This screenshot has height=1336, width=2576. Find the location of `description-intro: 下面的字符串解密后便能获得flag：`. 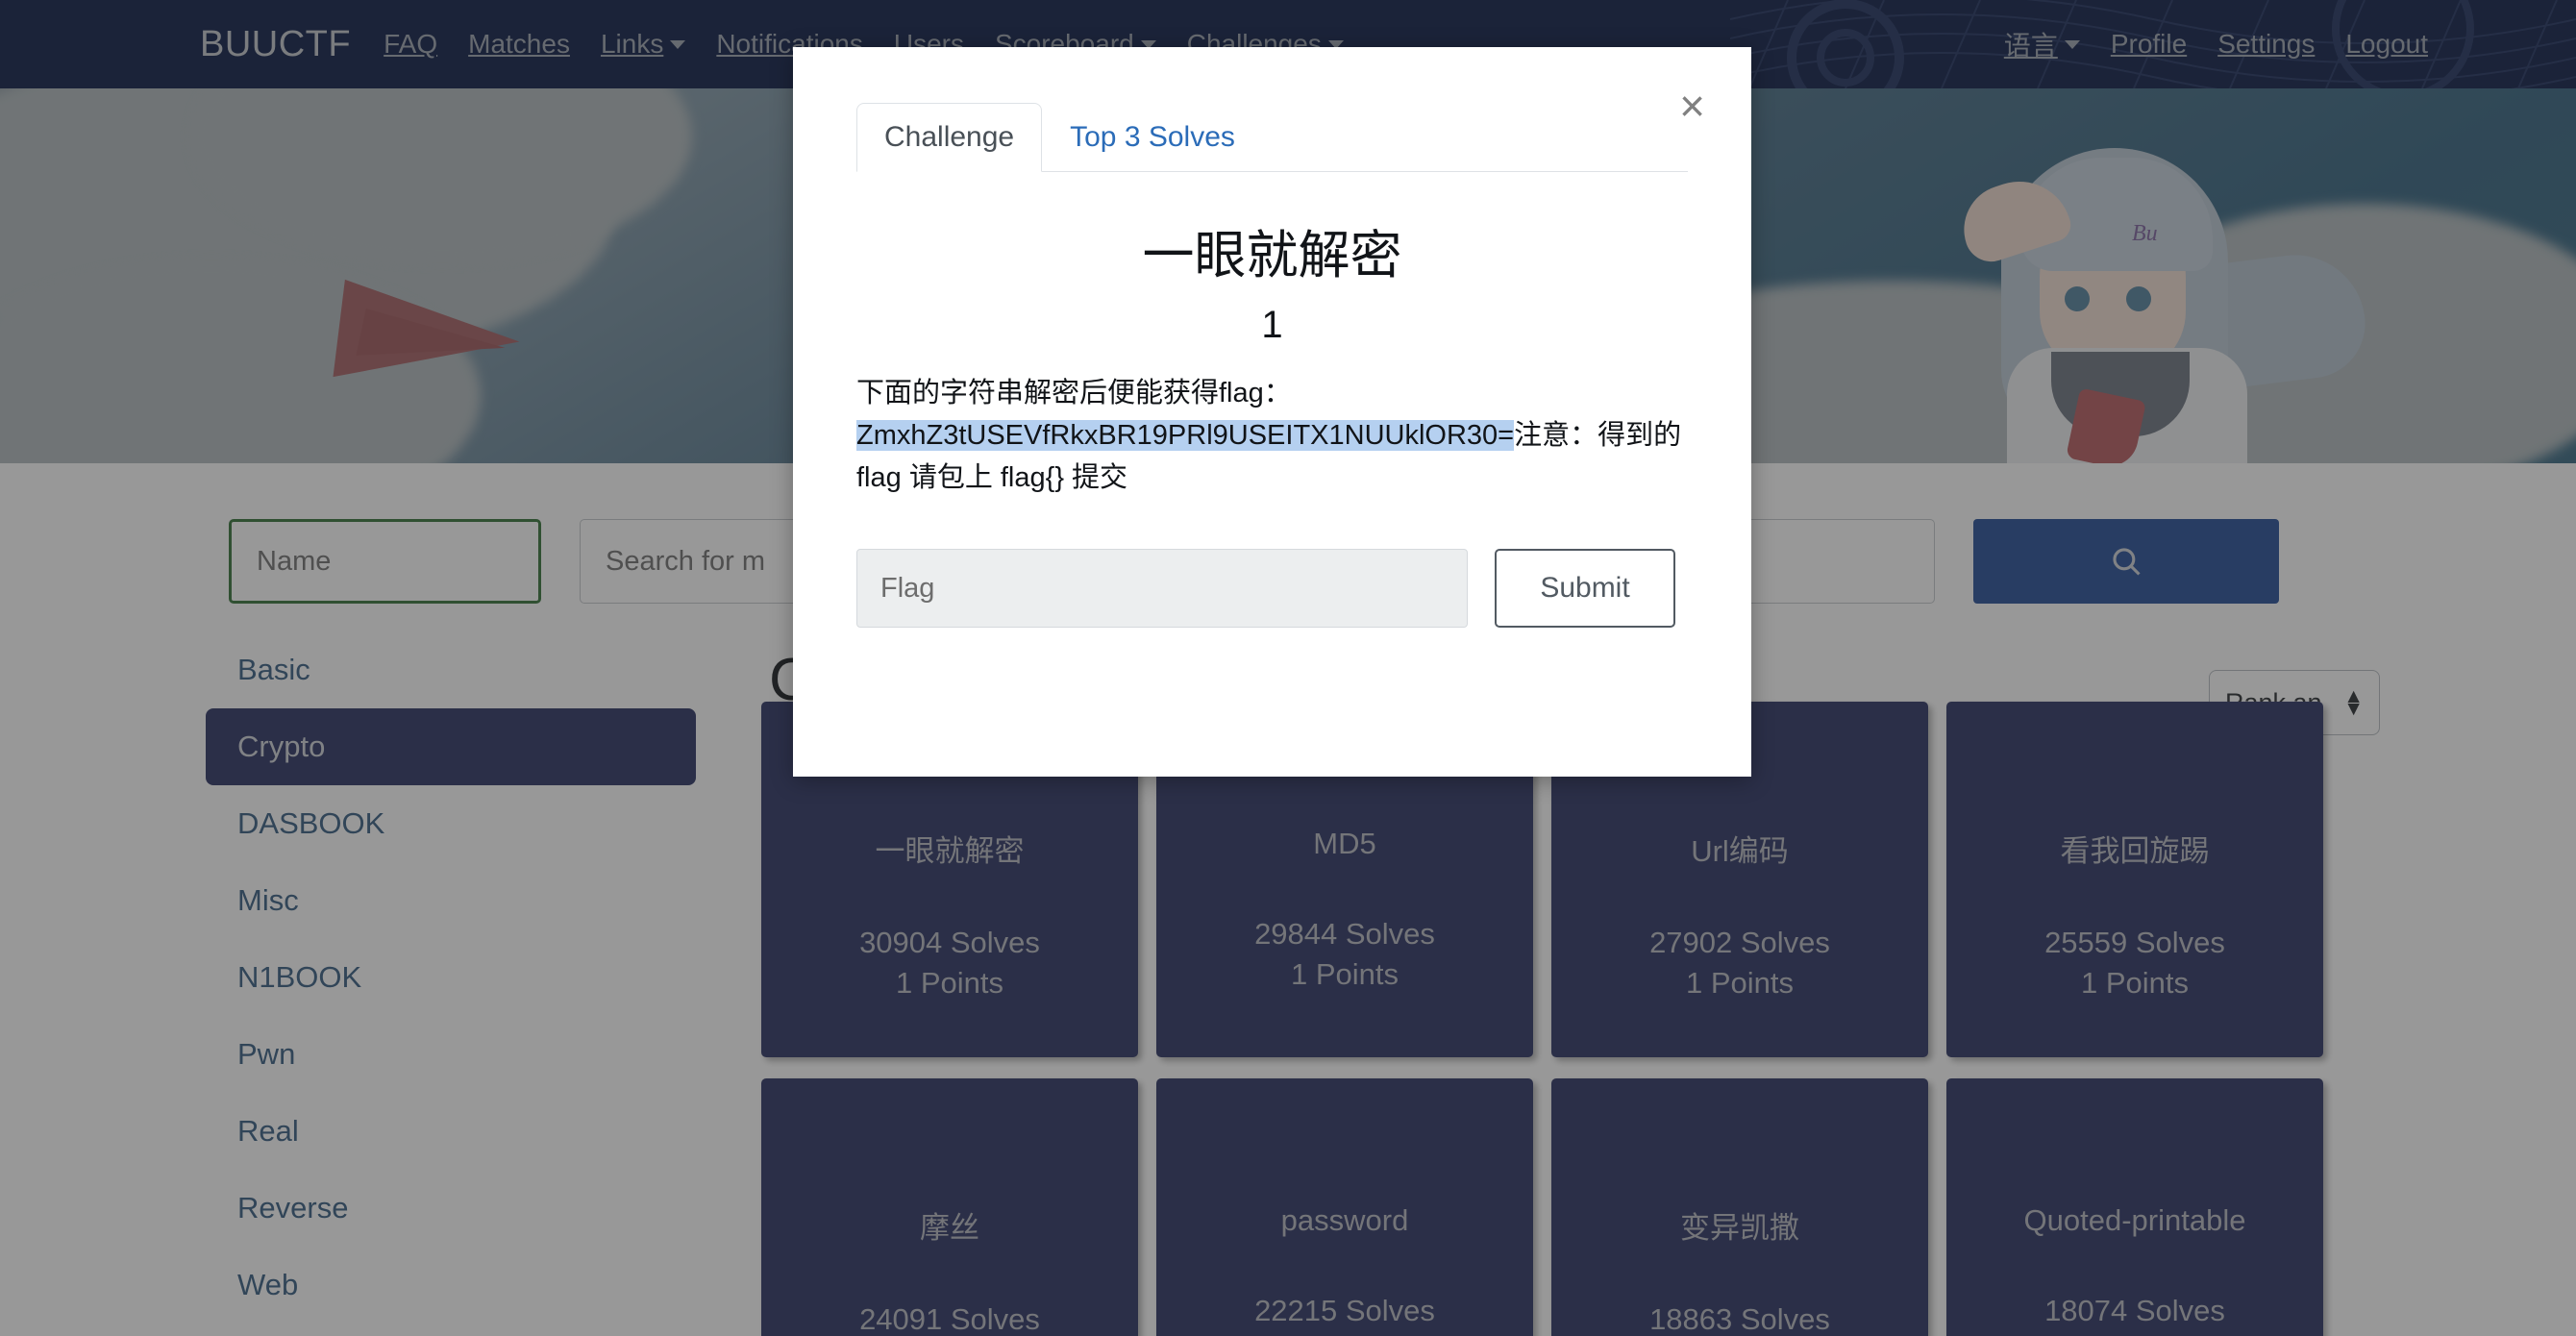

description-intro: 下面的字符串解密后便能获得flag： is located at coordinates (1074, 393).